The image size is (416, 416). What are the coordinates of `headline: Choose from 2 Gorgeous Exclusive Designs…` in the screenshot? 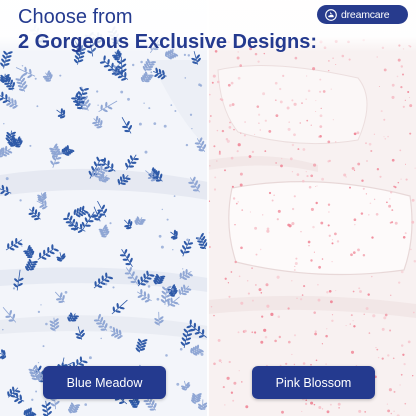 It's located at (167, 30).